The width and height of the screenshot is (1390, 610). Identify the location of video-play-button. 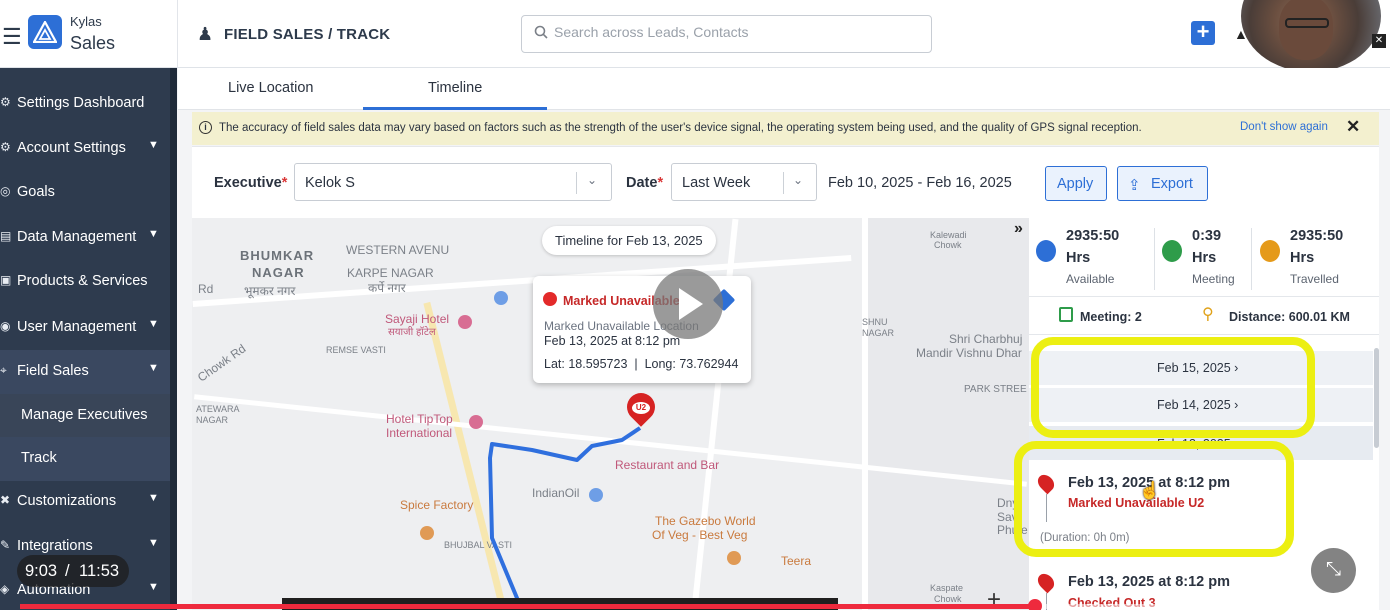
(688, 304).